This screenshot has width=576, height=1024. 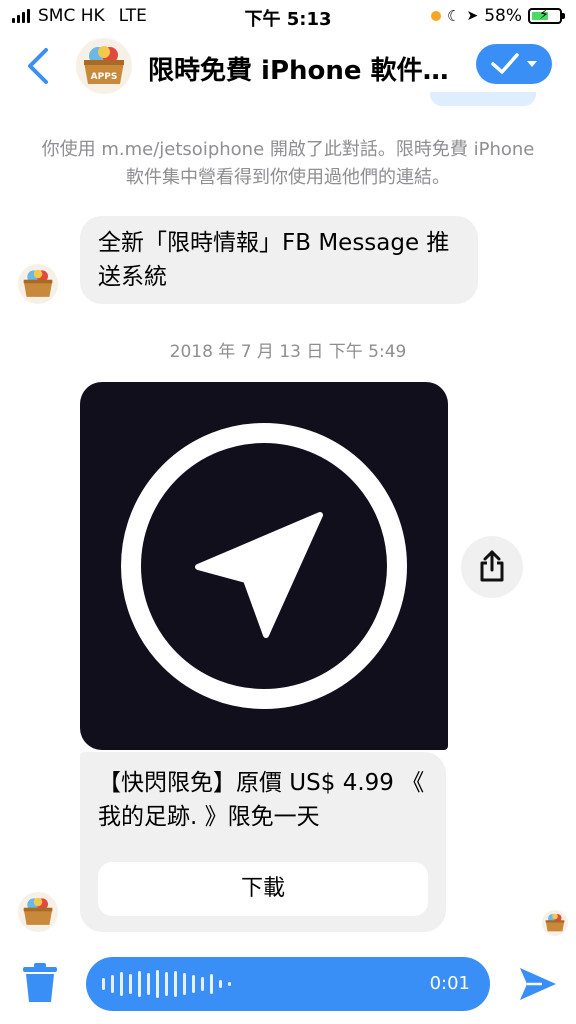 I want to click on card-body: 【快閃限免】原價 US$ 4.99 《 我的足跡. 》限免一天 下載, so click(x=263, y=842).